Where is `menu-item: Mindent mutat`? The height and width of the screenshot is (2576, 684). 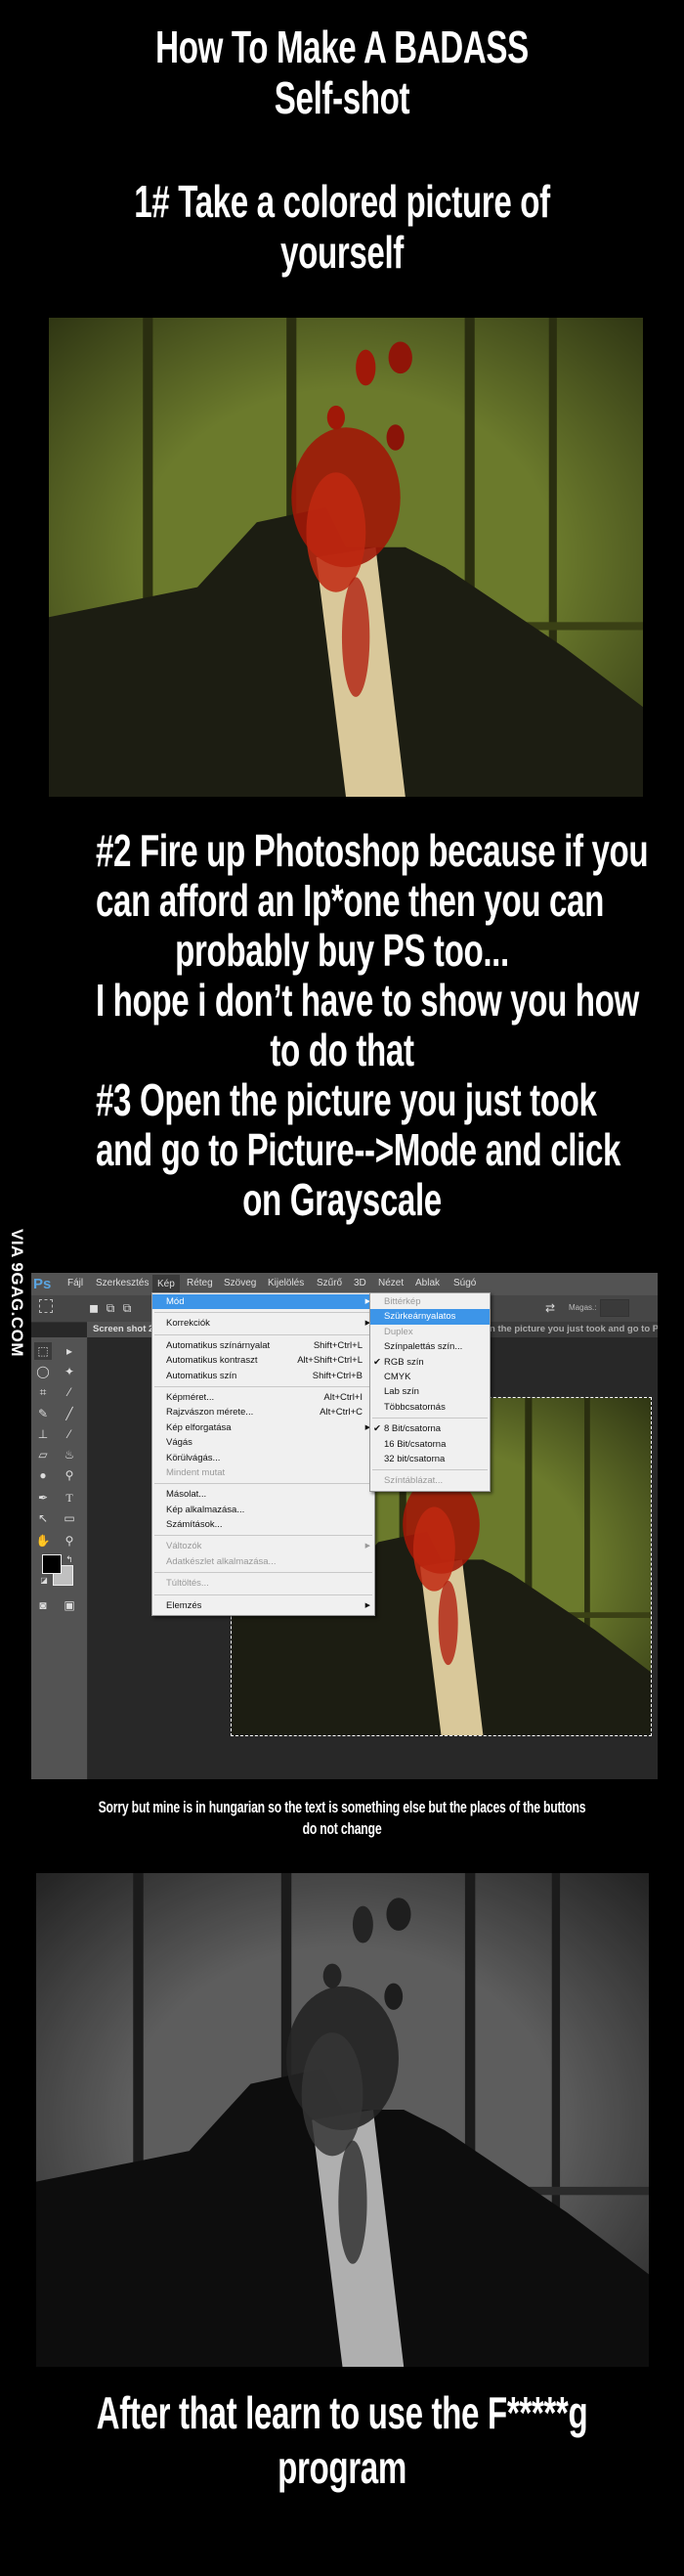 menu-item: Mindent mutat is located at coordinates (263, 1472).